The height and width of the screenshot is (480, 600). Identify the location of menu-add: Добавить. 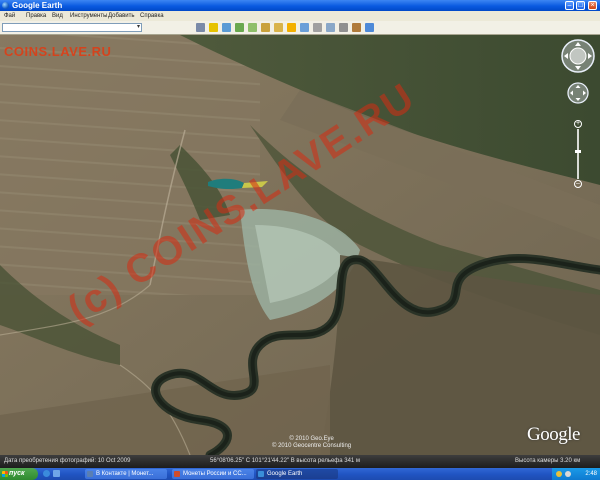
(121, 16).